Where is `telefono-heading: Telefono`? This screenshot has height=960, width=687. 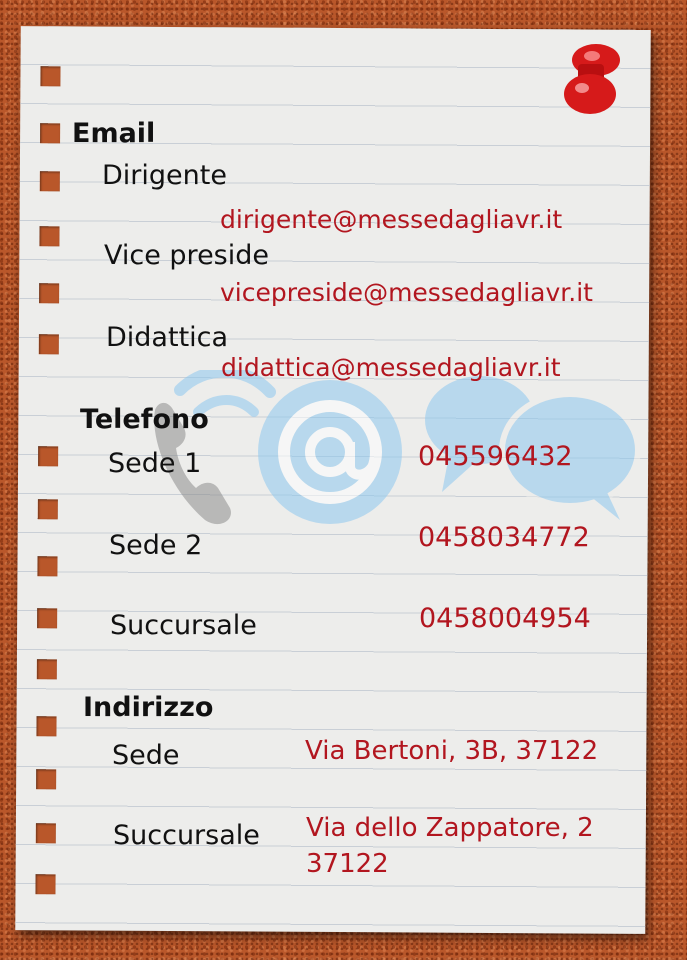
telefono-heading: Telefono is located at coordinates (144, 419).